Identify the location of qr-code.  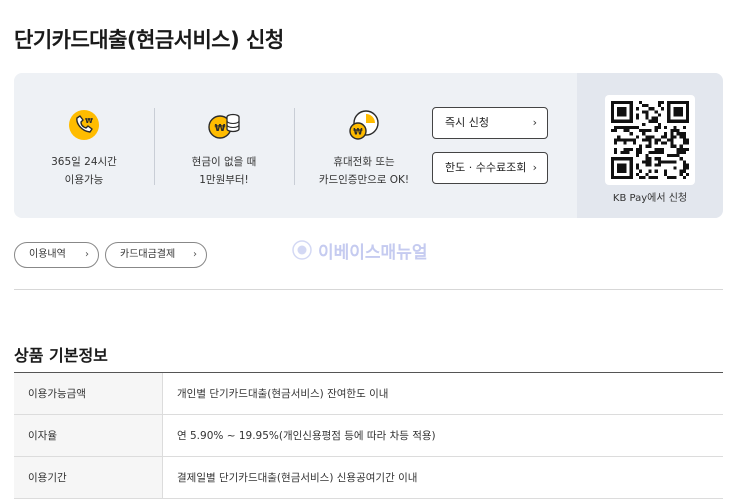
(650, 140).